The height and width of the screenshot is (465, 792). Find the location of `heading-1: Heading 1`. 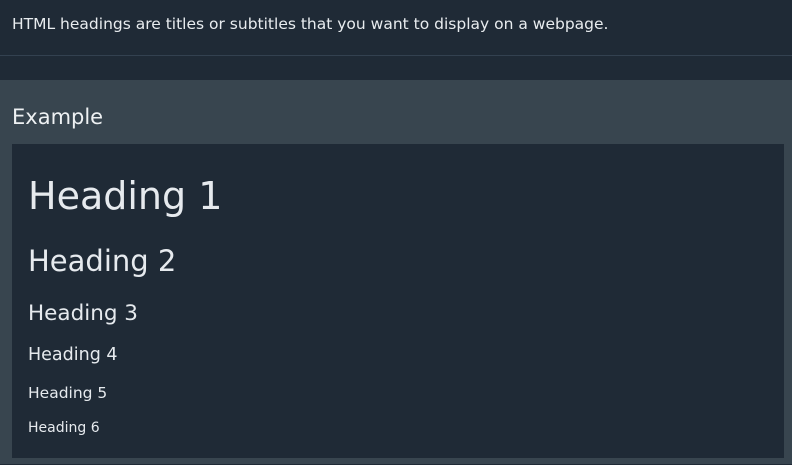

heading-1: Heading 1 is located at coordinates (125, 196).